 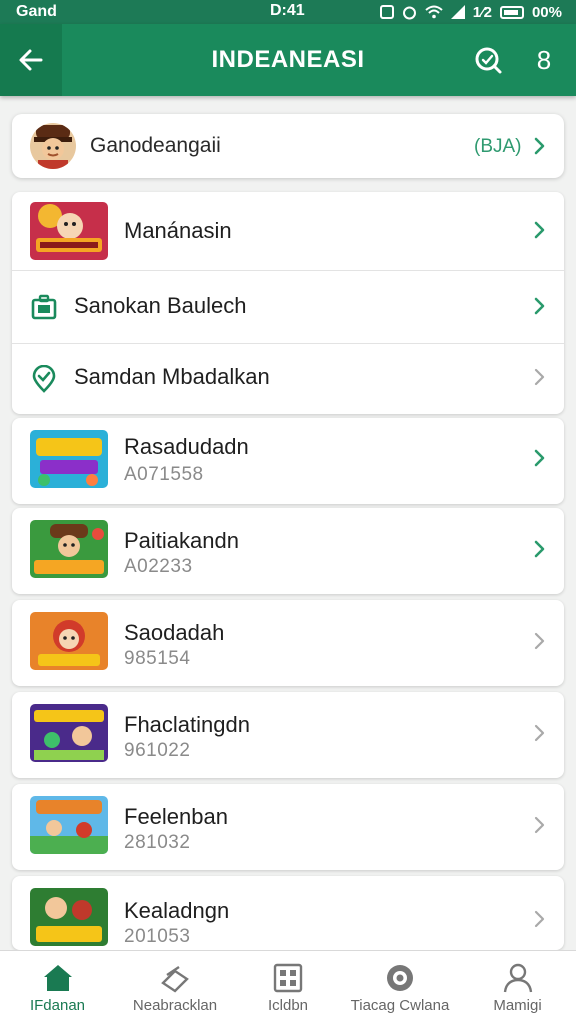 I want to click on app-bar: INDEANEASI 8, so click(x=288, y=60).